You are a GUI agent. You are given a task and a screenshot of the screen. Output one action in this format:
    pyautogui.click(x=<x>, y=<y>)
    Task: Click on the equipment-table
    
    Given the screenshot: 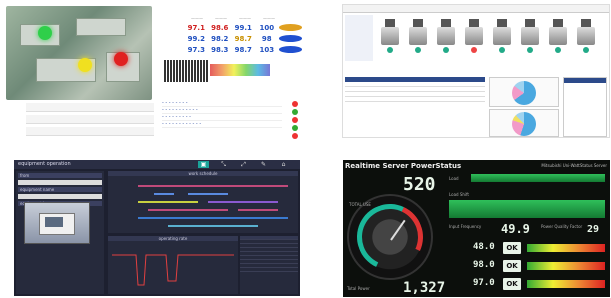 What is the action you would take?
    pyautogui.click(x=415, y=92)
    